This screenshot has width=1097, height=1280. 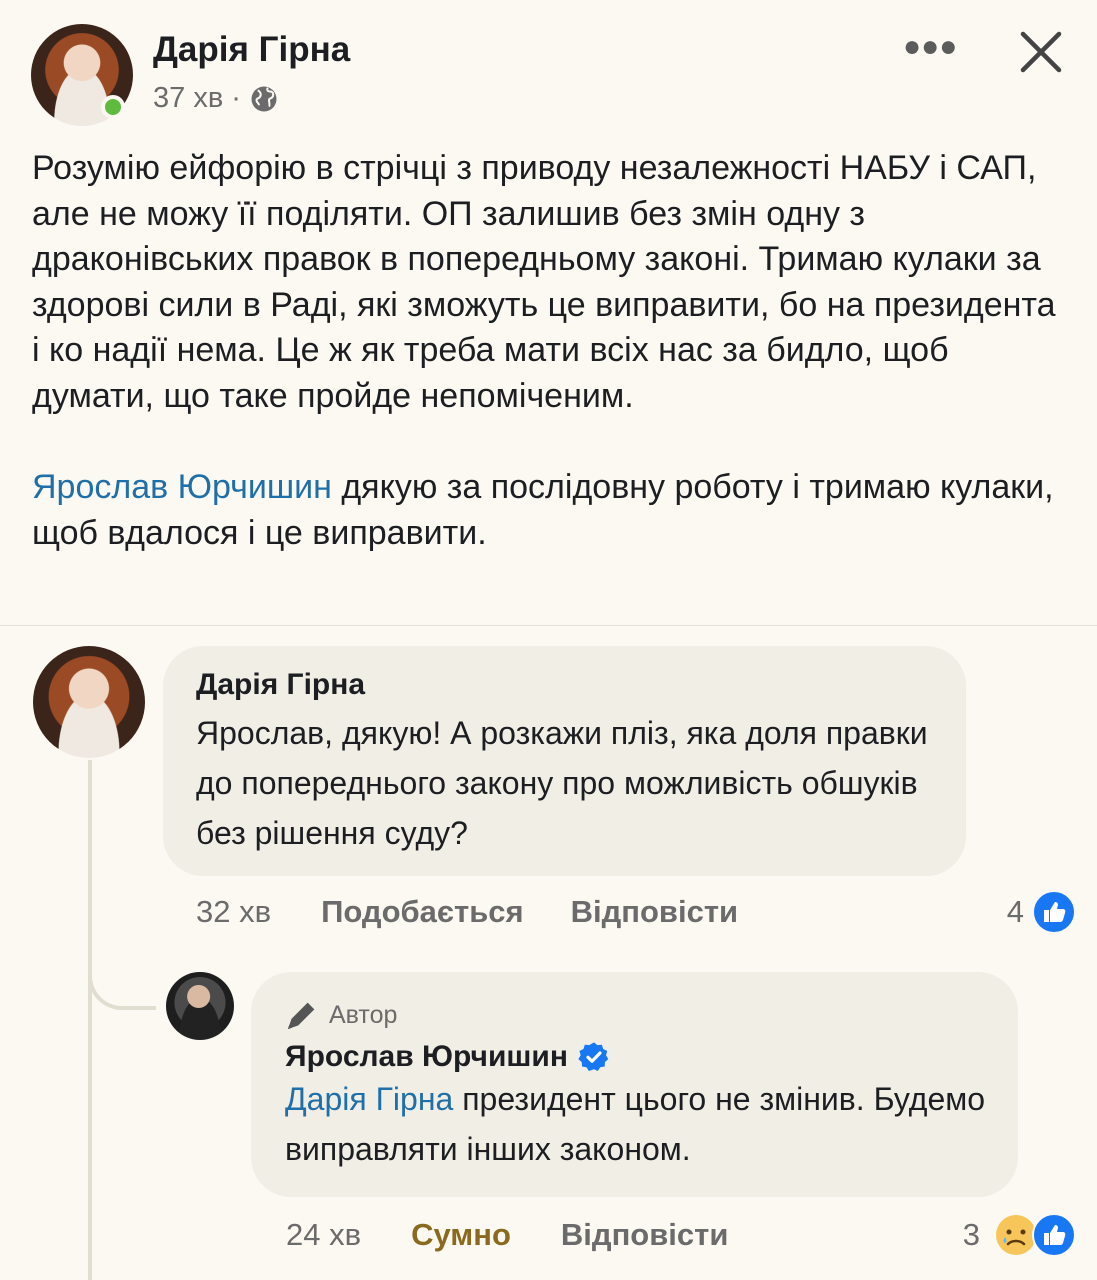 I want to click on reply-author: Ярослав Юрчишин, so click(x=426, y=1057).